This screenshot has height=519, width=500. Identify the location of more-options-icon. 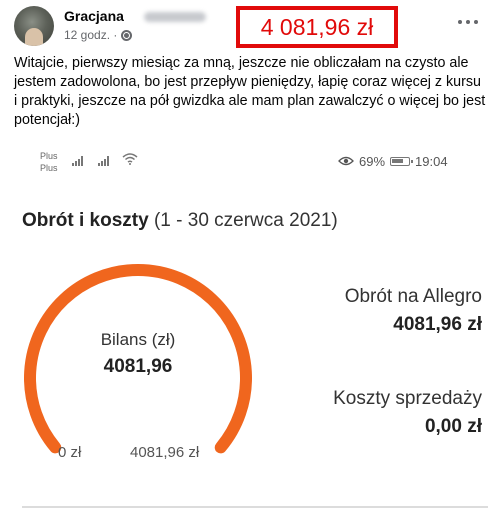
(468, 22).